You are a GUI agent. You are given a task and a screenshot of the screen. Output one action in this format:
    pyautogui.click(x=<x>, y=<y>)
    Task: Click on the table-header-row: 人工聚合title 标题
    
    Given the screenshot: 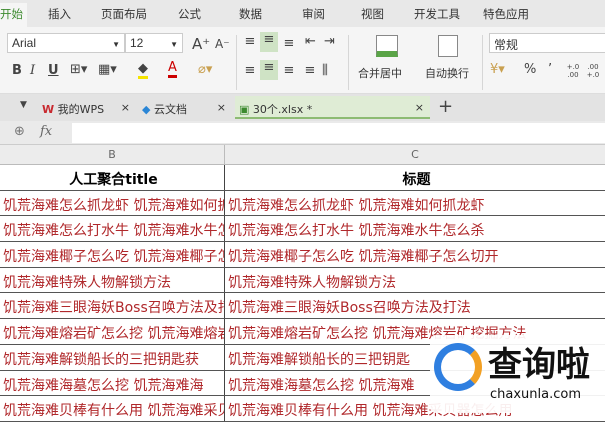 What is the action you would take?
    pyautogui.click(x=302, y=178)
    